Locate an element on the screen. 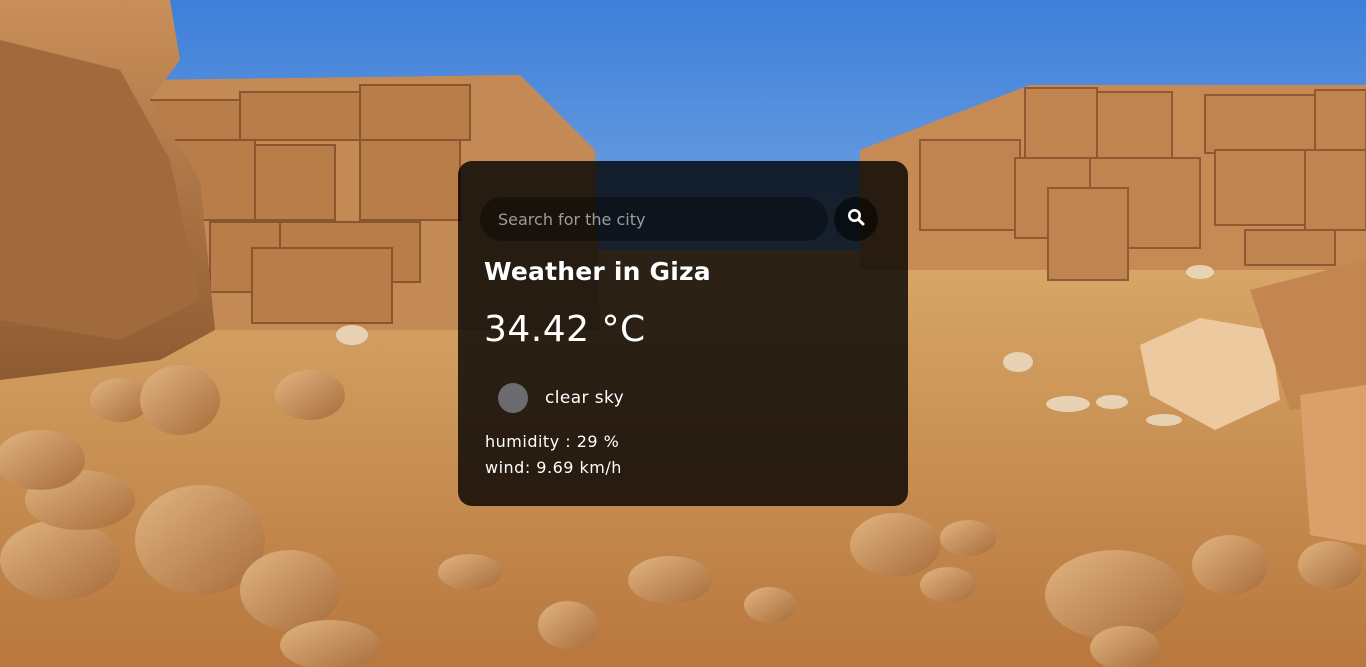  city-title: Weather in Giza is located at coordinates (597, 271).